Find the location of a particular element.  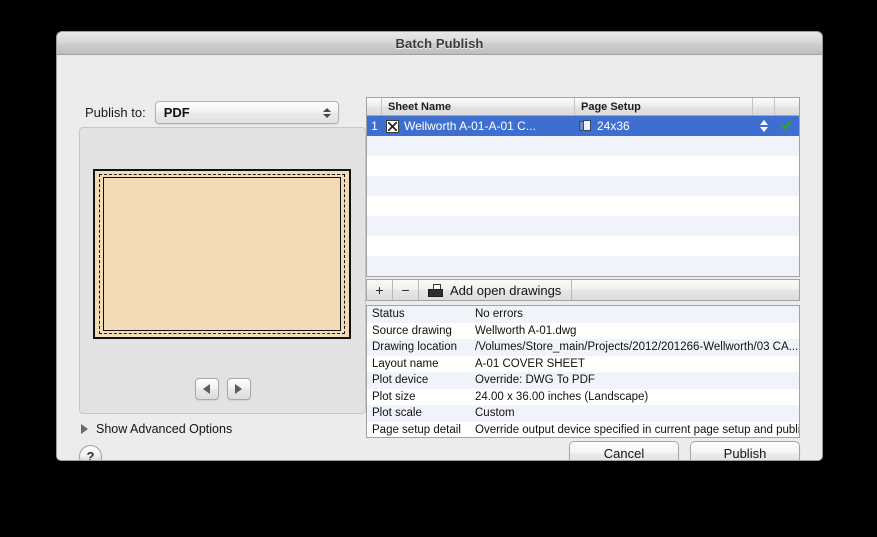

column-header-index is located at coordinates (374, 106).